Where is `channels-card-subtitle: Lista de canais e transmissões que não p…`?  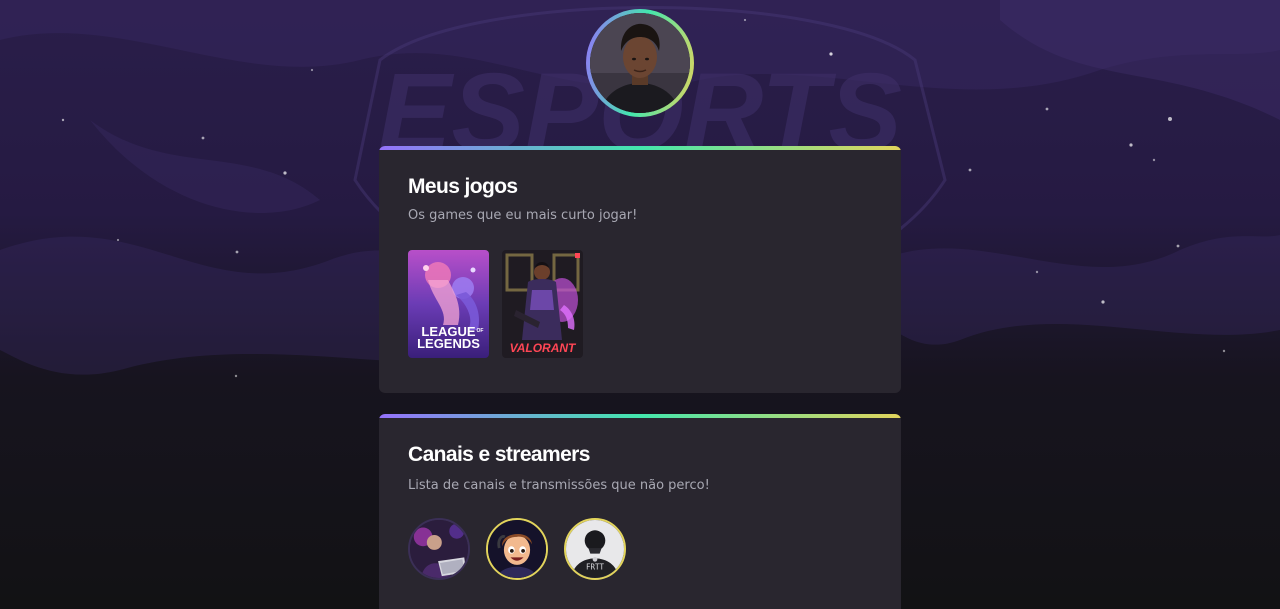 channels-card-subtitle: Lista de canais e transmissões que não p… is located at coordinates (559, 485).